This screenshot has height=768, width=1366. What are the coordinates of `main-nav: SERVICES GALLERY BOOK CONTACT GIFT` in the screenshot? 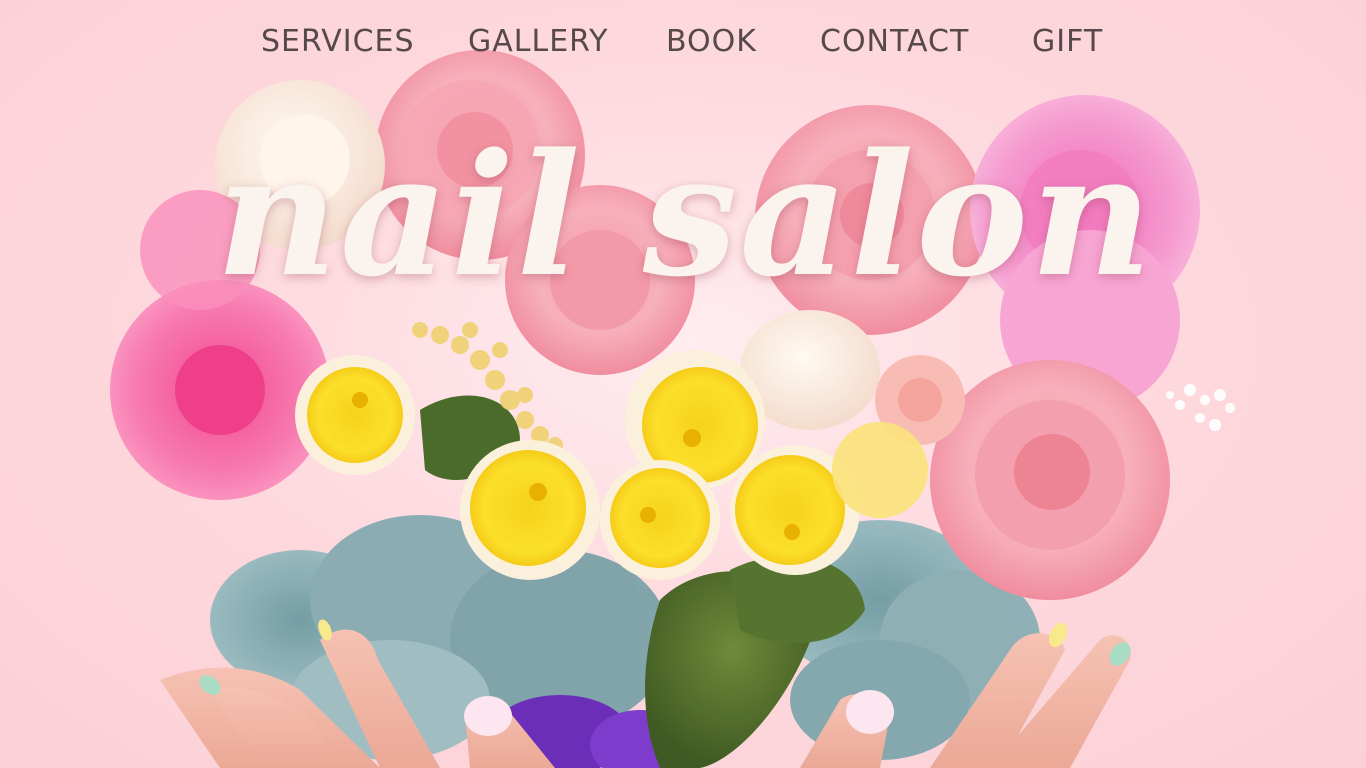 It's located at (683, 42).